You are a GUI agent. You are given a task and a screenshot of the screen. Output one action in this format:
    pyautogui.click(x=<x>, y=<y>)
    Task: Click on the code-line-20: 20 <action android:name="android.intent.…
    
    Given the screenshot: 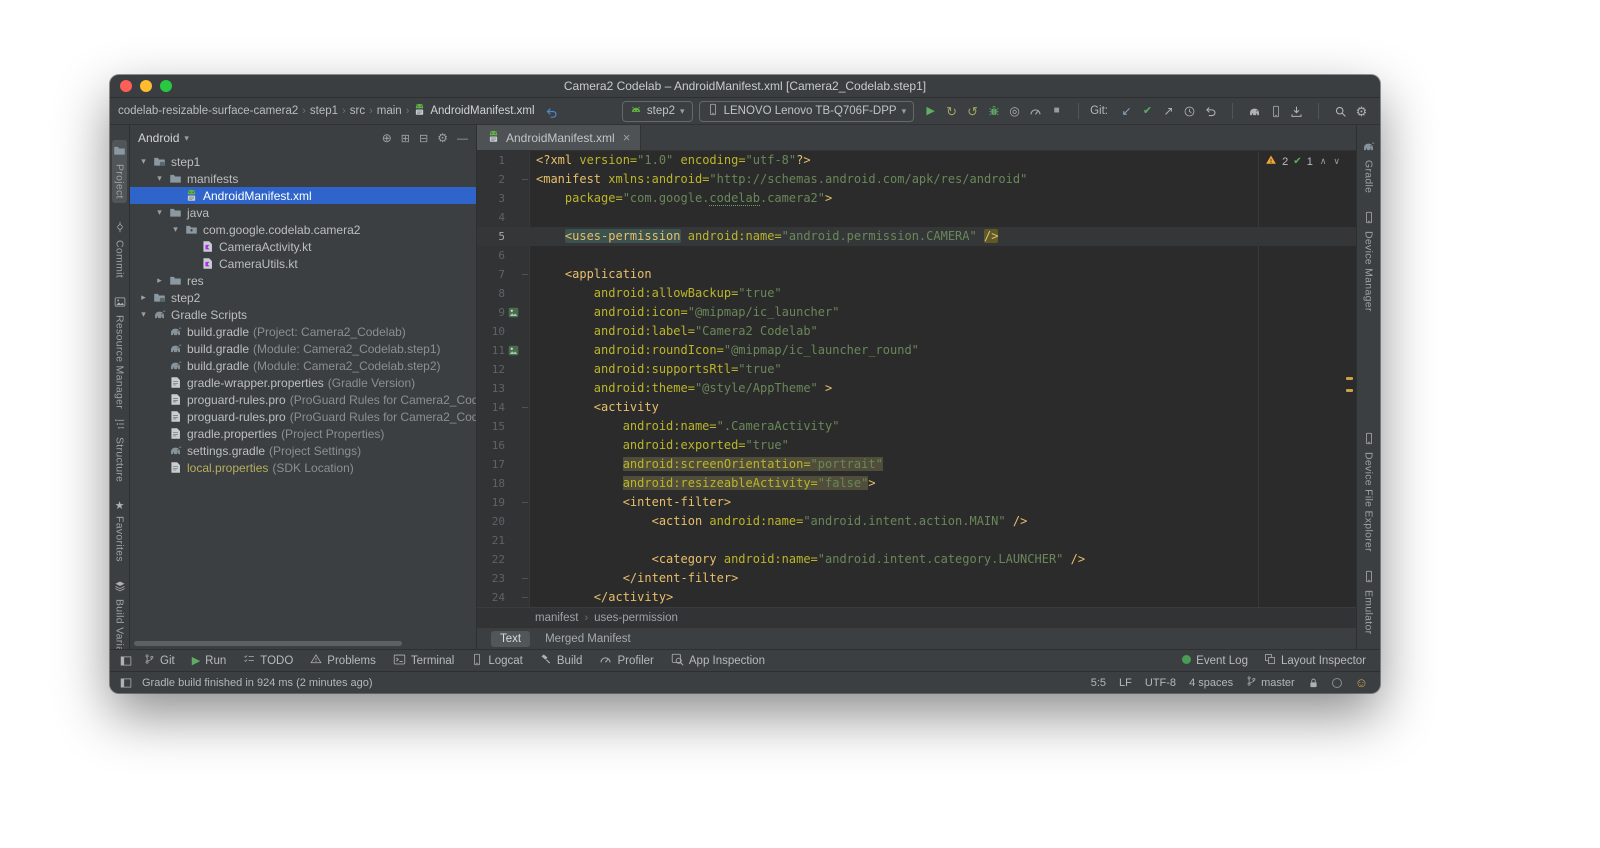 What is the action you would take?
    pyautogui.click(x=916, y=521)
    